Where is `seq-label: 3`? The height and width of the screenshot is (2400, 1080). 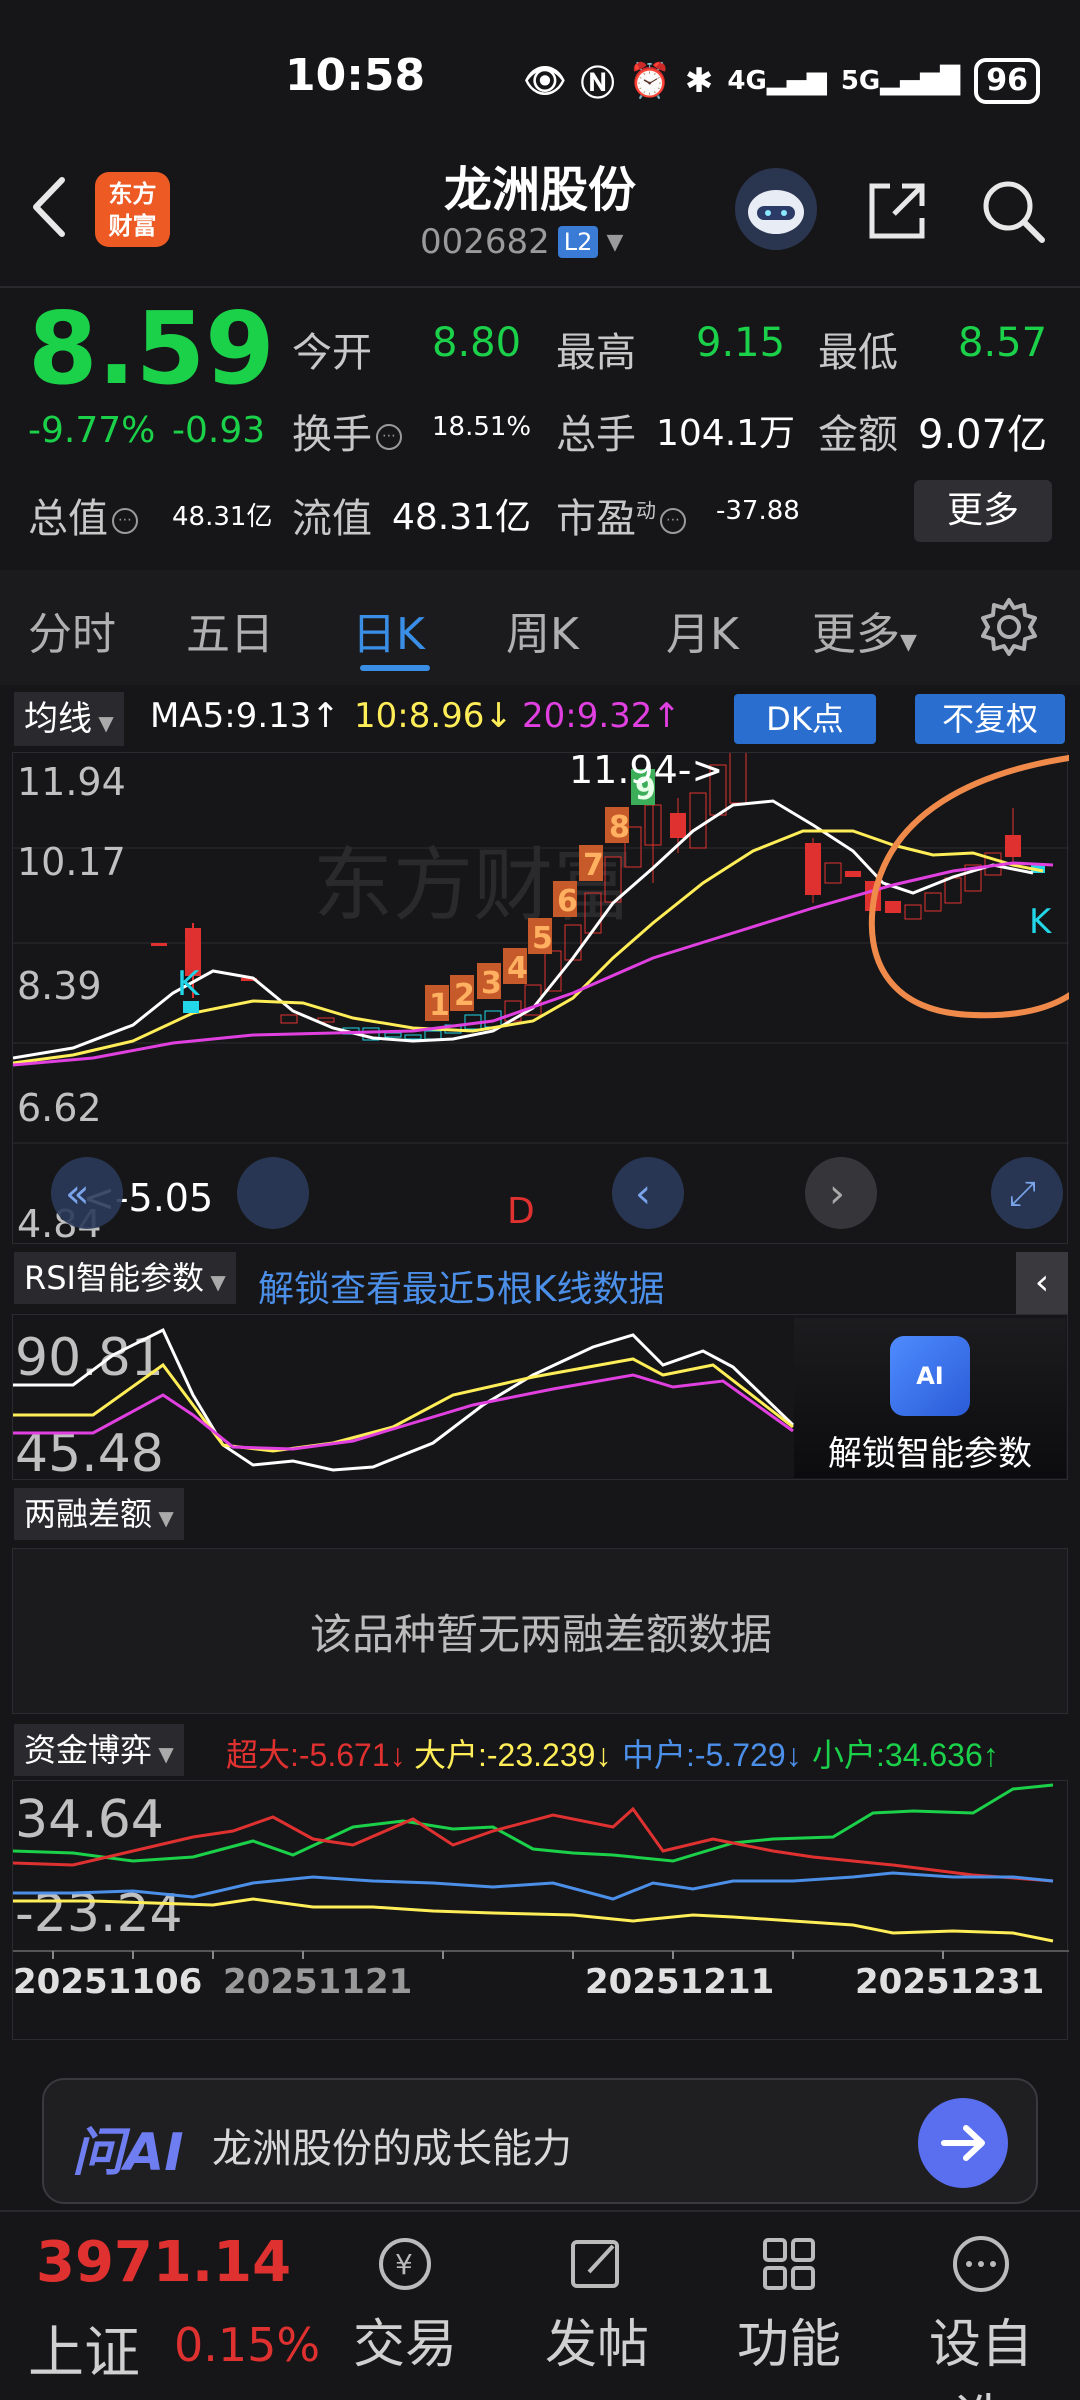 seq-label: 3 is located at coordinates (491, 983).